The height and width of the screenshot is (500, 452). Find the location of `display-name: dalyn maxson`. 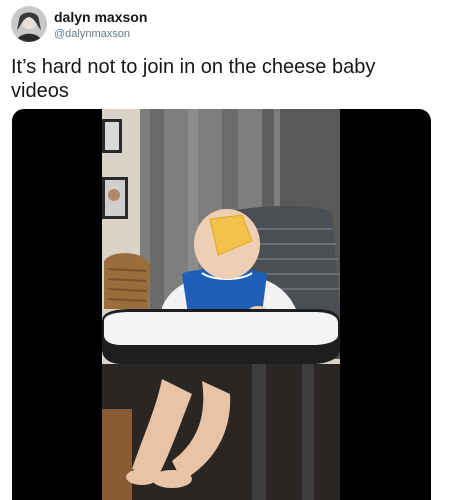

display-name: dalyn maxson is located at coordinates (100, 17).